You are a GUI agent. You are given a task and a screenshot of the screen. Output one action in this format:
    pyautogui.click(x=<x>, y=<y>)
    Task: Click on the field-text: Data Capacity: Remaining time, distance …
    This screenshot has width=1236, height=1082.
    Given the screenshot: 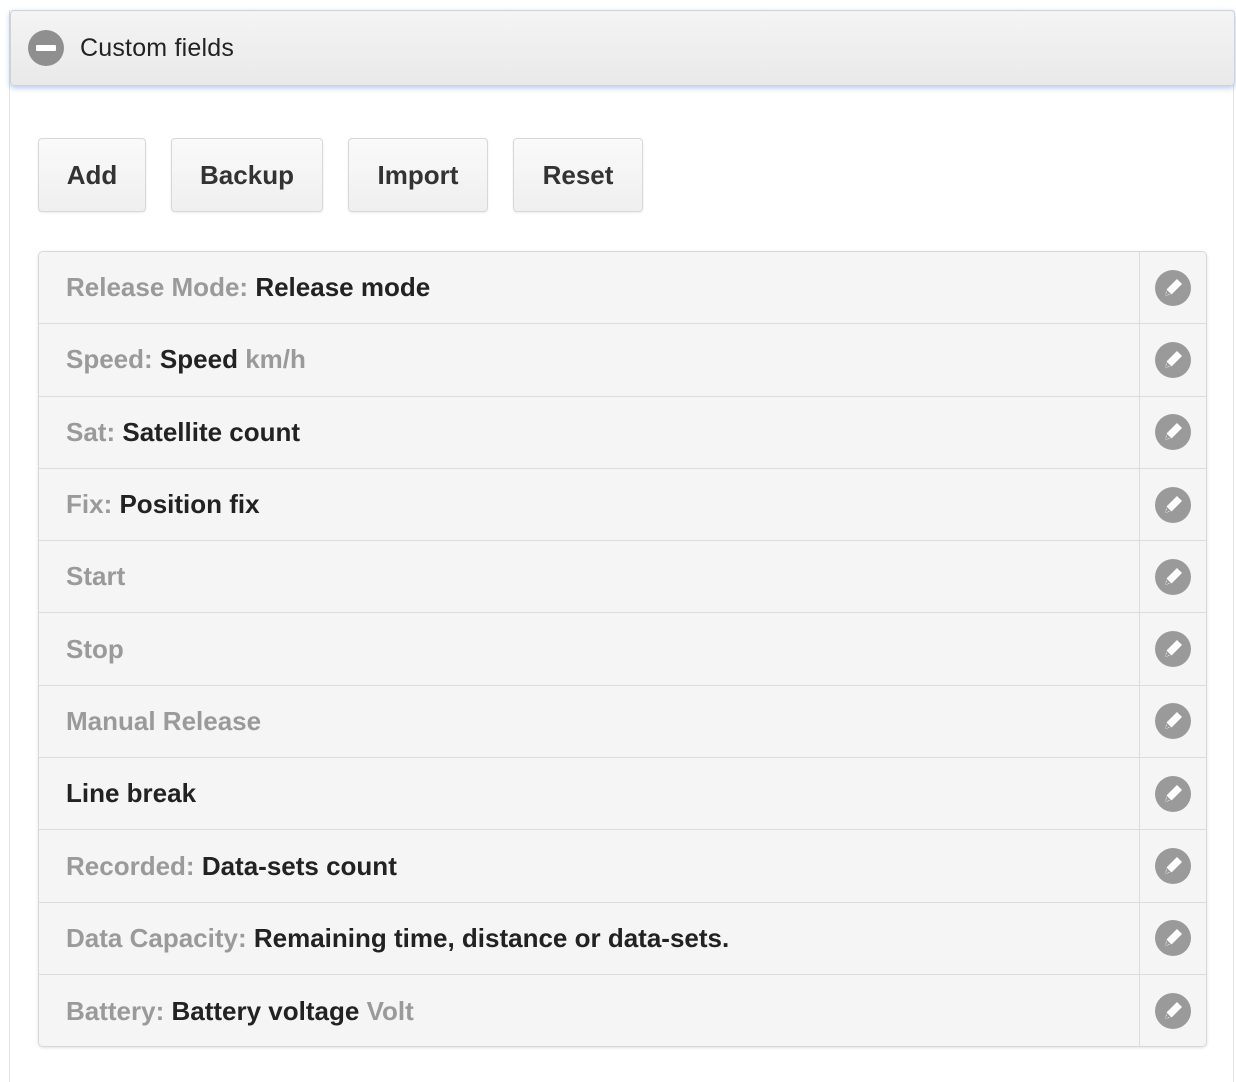 What is the action you would take?
    pyautogui.click(x=589, y=938)
    